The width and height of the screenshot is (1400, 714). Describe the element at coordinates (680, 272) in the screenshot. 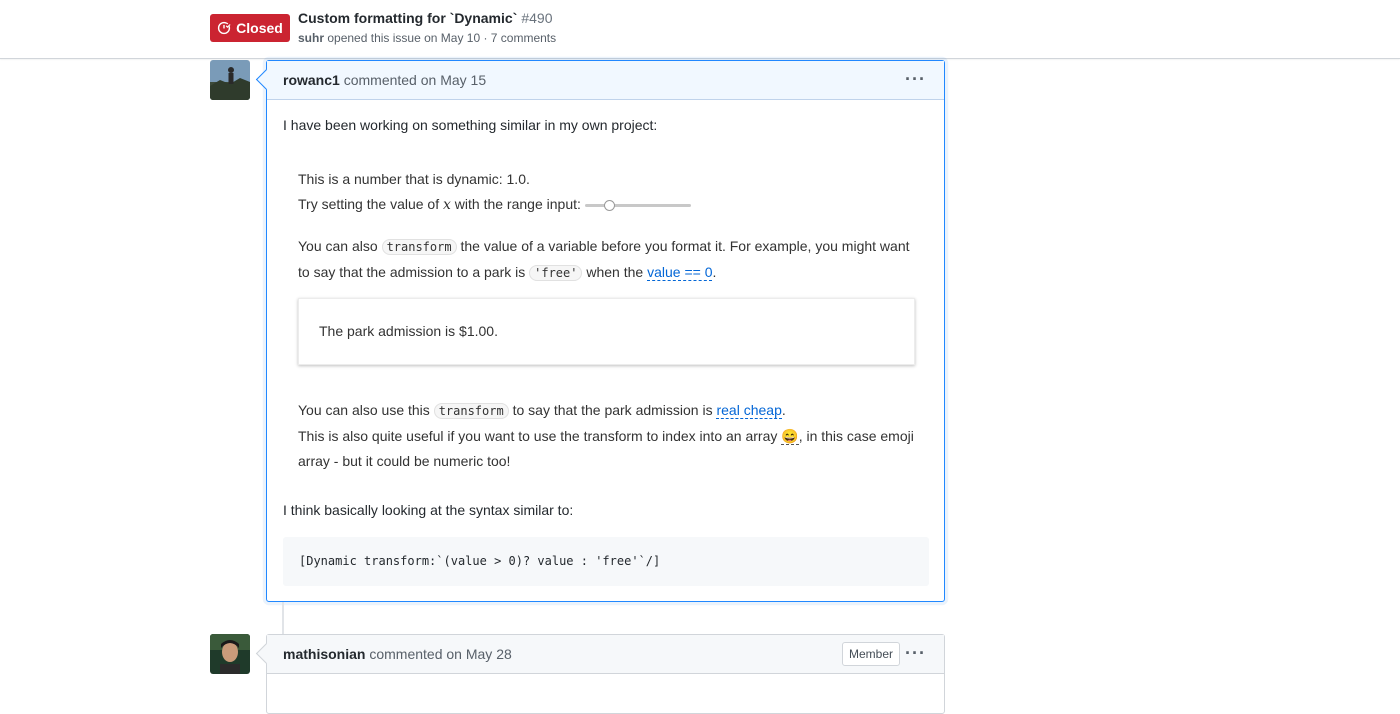

I see `dynamic-value-link: value == 0` at that location.